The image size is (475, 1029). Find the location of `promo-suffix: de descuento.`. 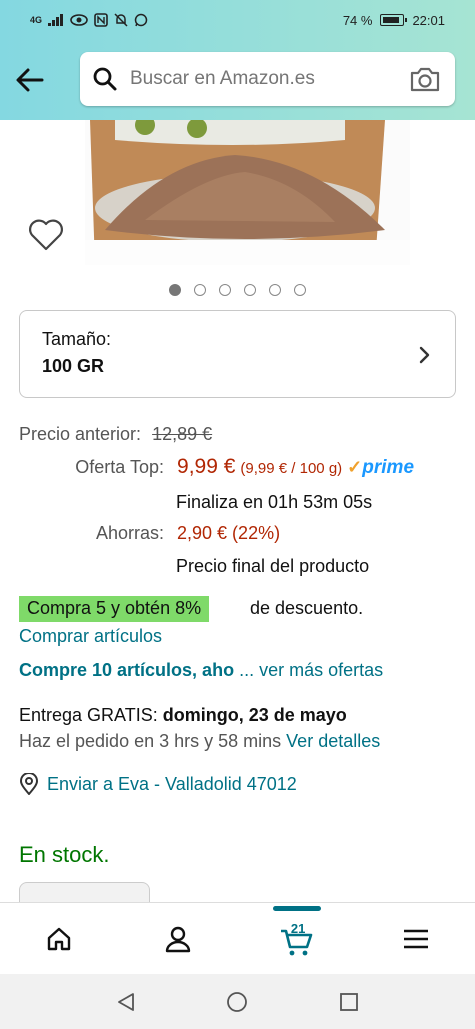

promo-suffix: de descuento. is located at coordinates (307, 608).